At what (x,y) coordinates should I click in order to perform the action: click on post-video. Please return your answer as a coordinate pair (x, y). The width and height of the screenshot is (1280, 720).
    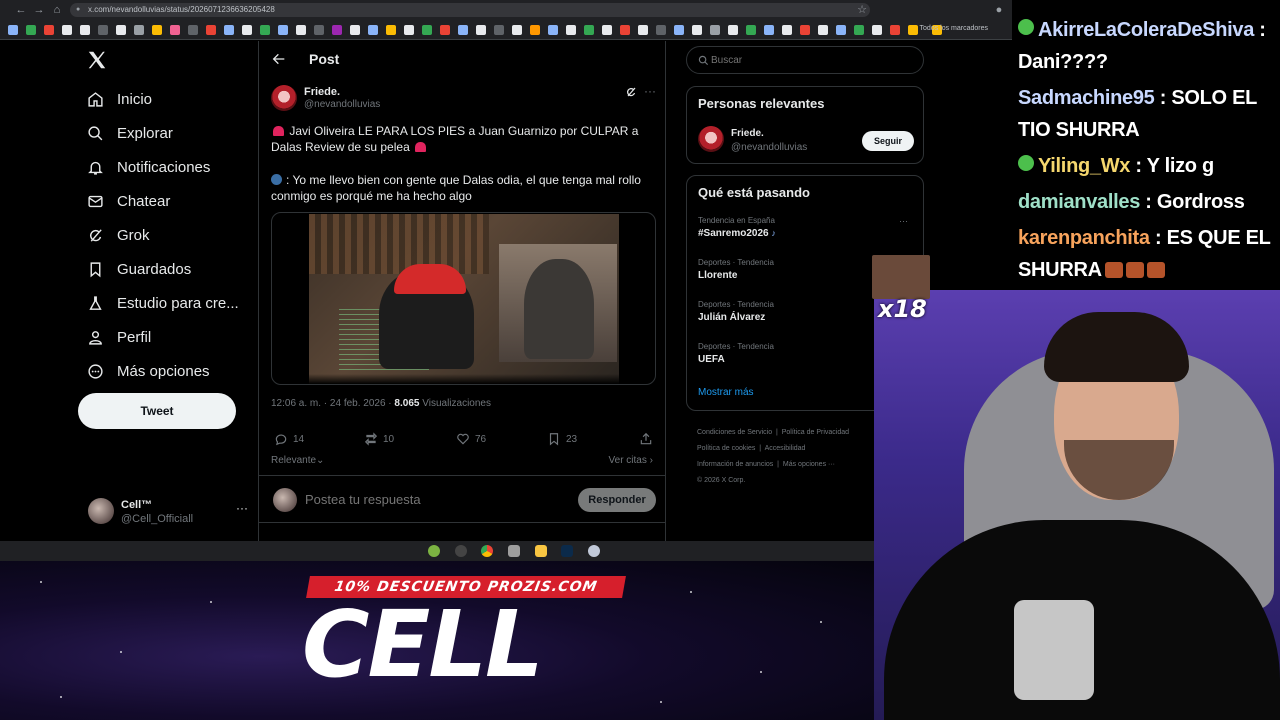
    Looking at the image, I should click on (463, 298).